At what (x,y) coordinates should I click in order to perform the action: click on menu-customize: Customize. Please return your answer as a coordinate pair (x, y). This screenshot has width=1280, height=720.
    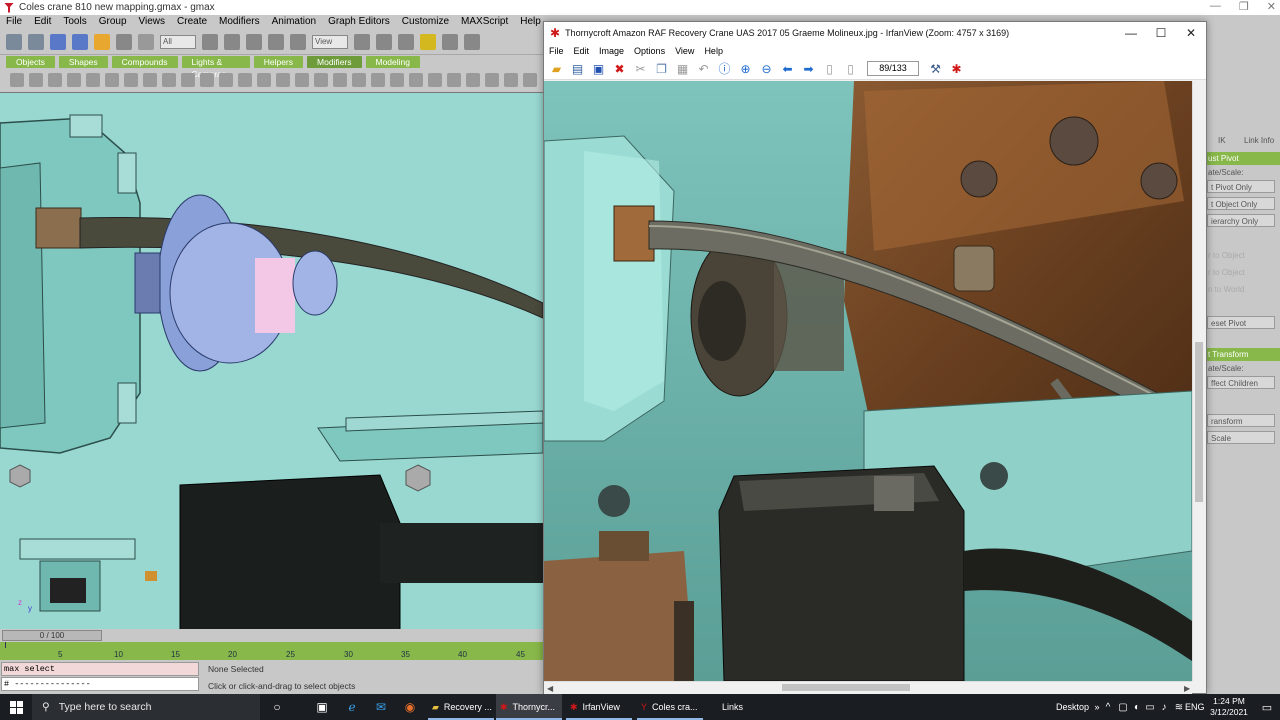
    Looking at the image, I should click on (425, 22).